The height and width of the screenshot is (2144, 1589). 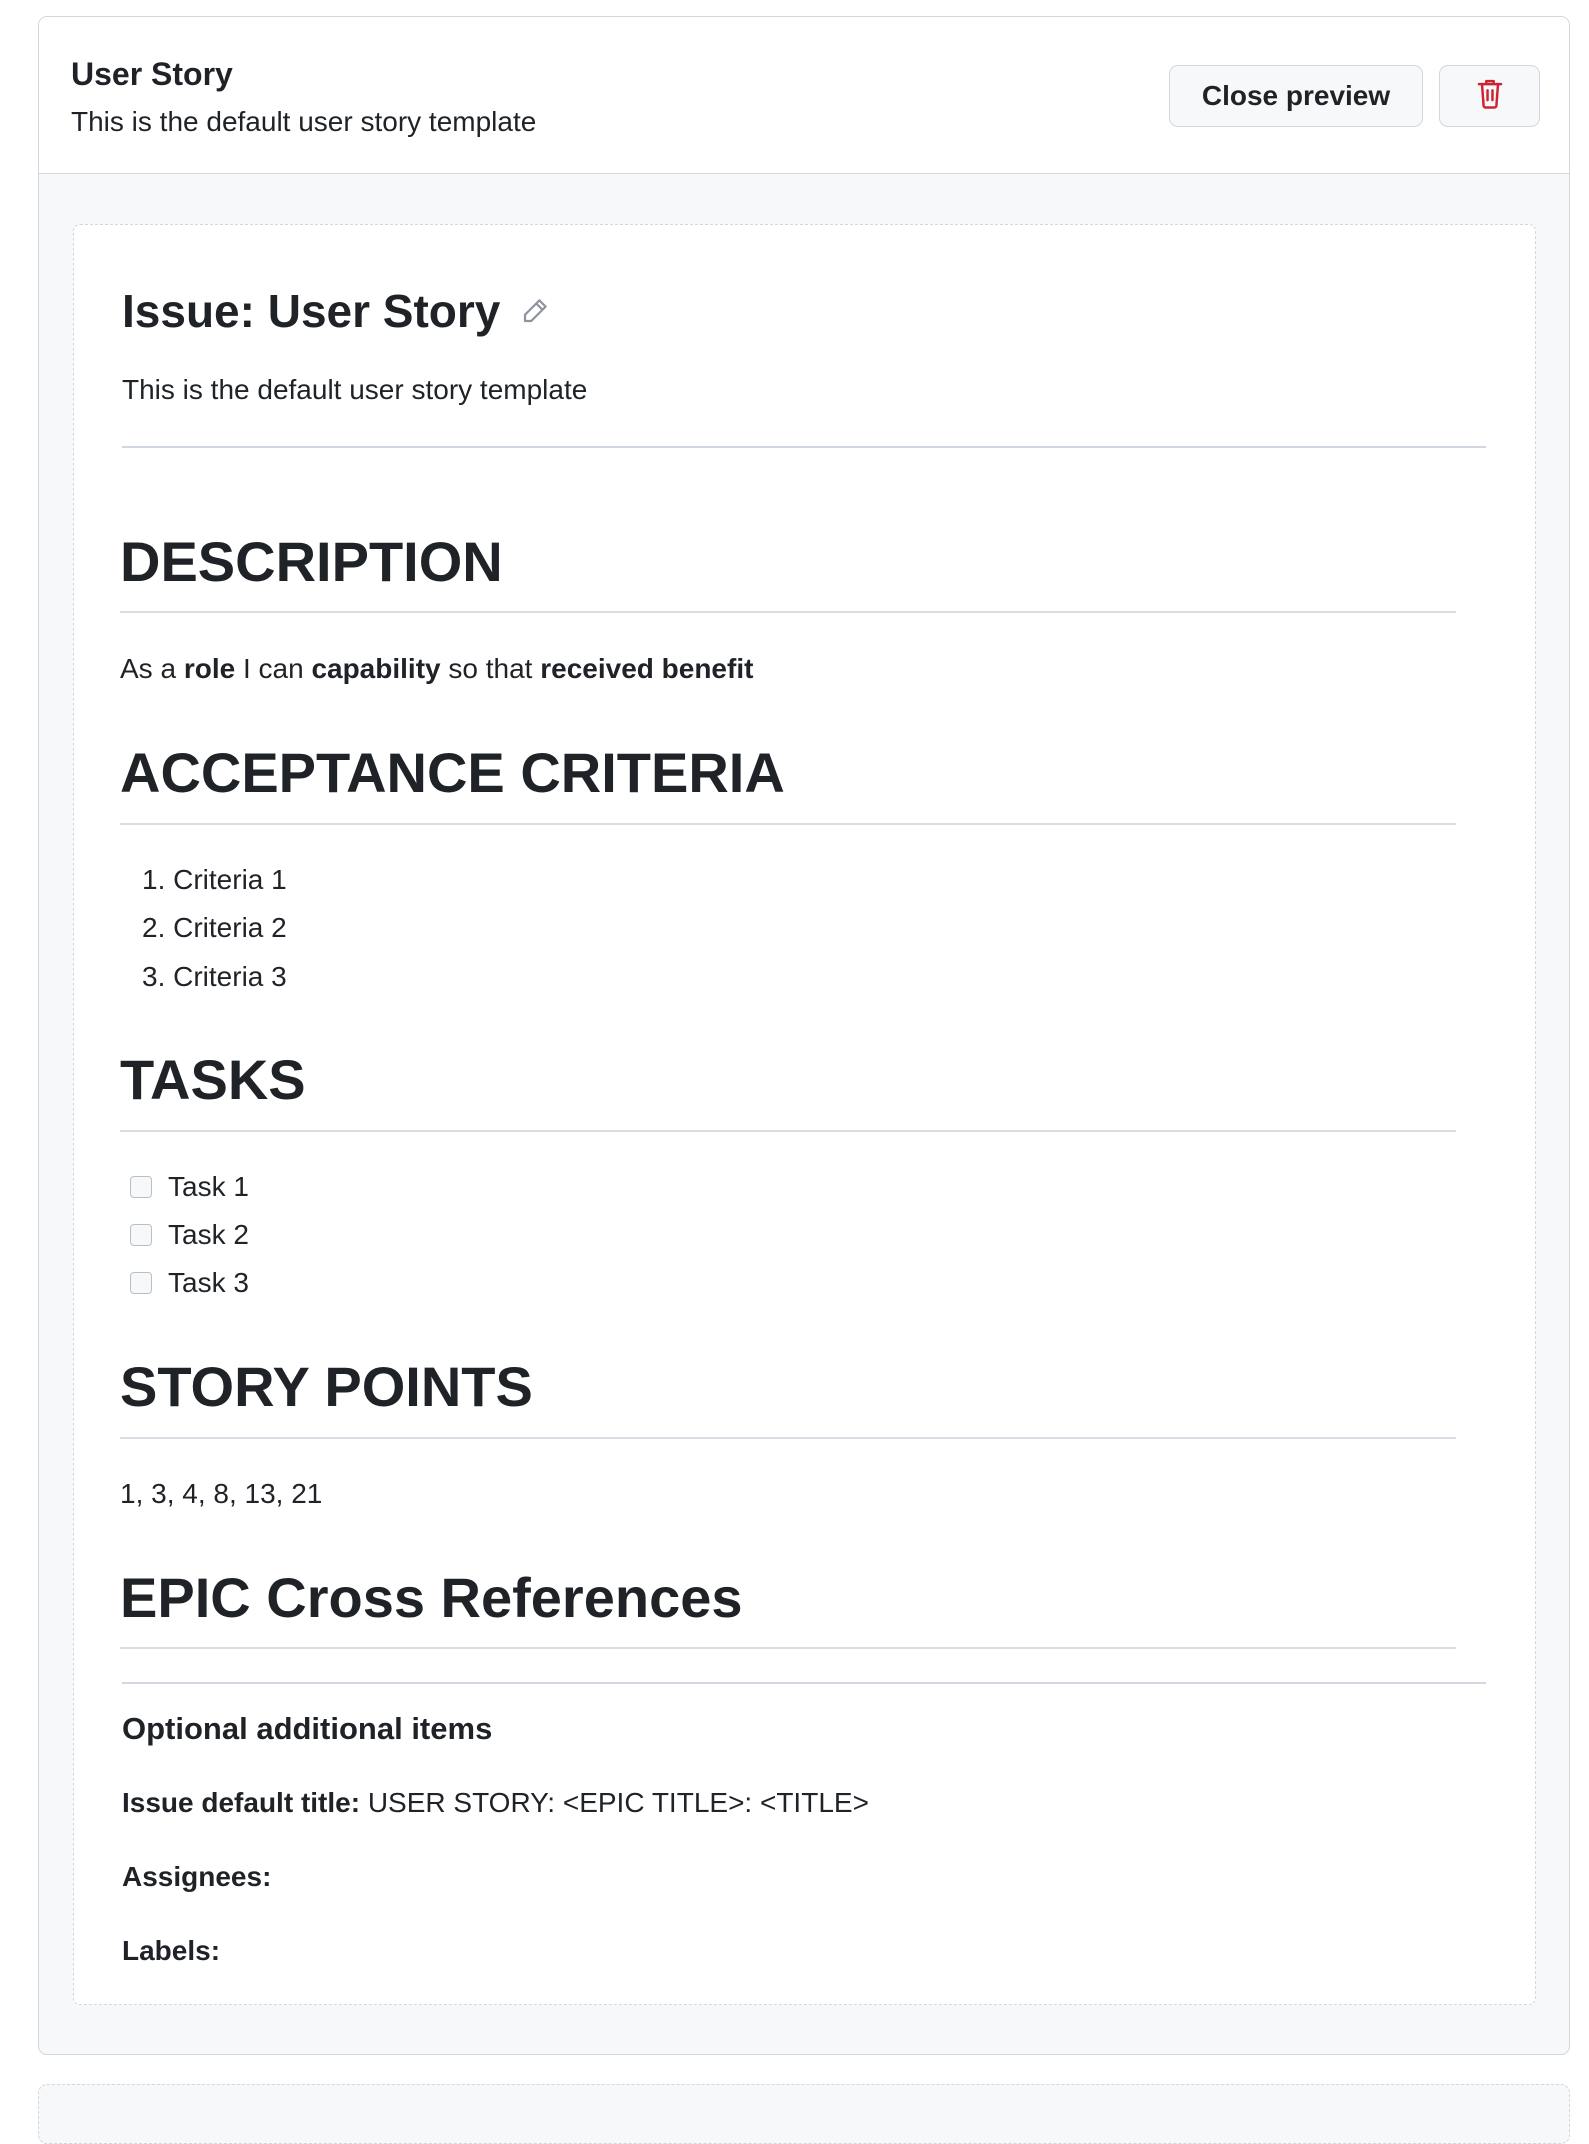 I want to click on list-item: 3. Criteria 3, so click(x=214, y=976).